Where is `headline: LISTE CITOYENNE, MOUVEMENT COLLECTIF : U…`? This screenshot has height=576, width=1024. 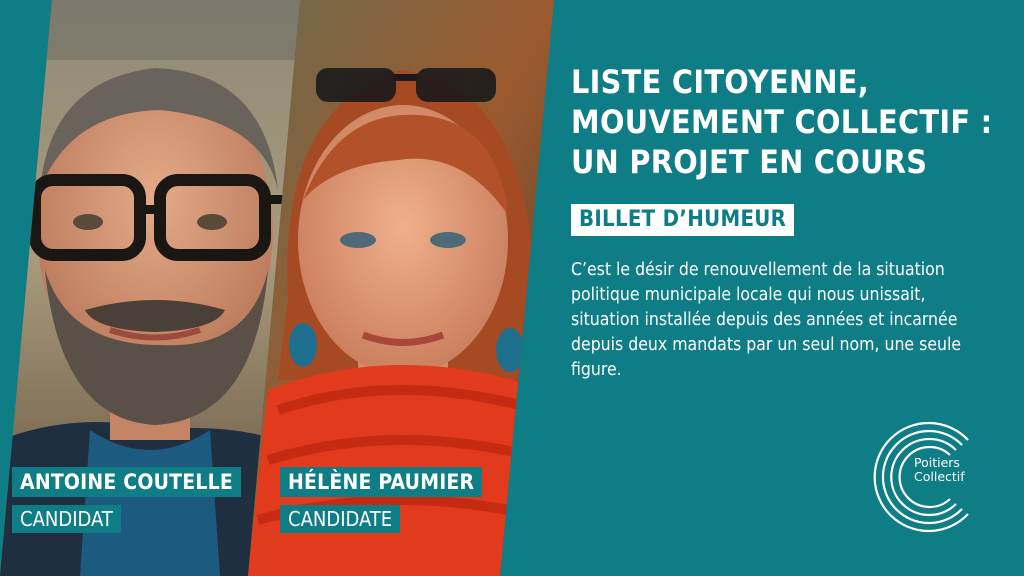 headline: LISTE CITOYENNE, MOUVEMENT COLLECTIF : U… is located at coordinates (791, 122).